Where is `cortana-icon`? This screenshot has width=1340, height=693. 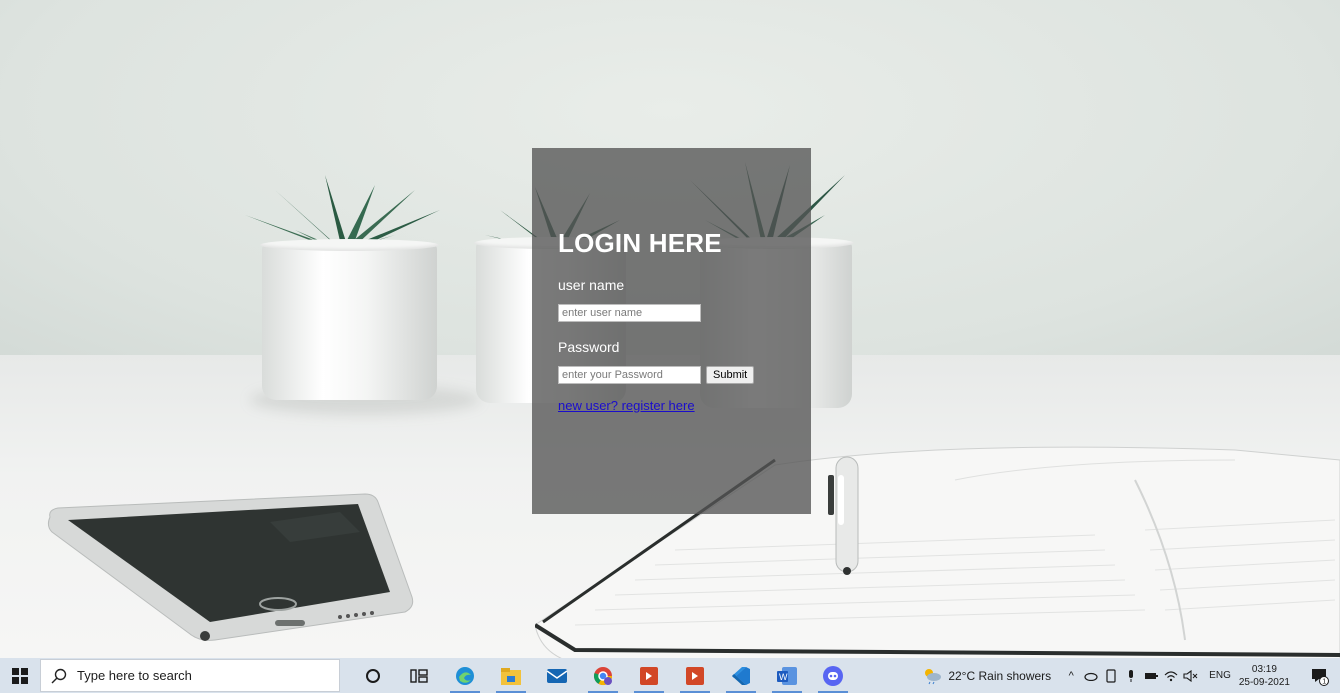
cortana-icon is located at coordinates (373, 675).